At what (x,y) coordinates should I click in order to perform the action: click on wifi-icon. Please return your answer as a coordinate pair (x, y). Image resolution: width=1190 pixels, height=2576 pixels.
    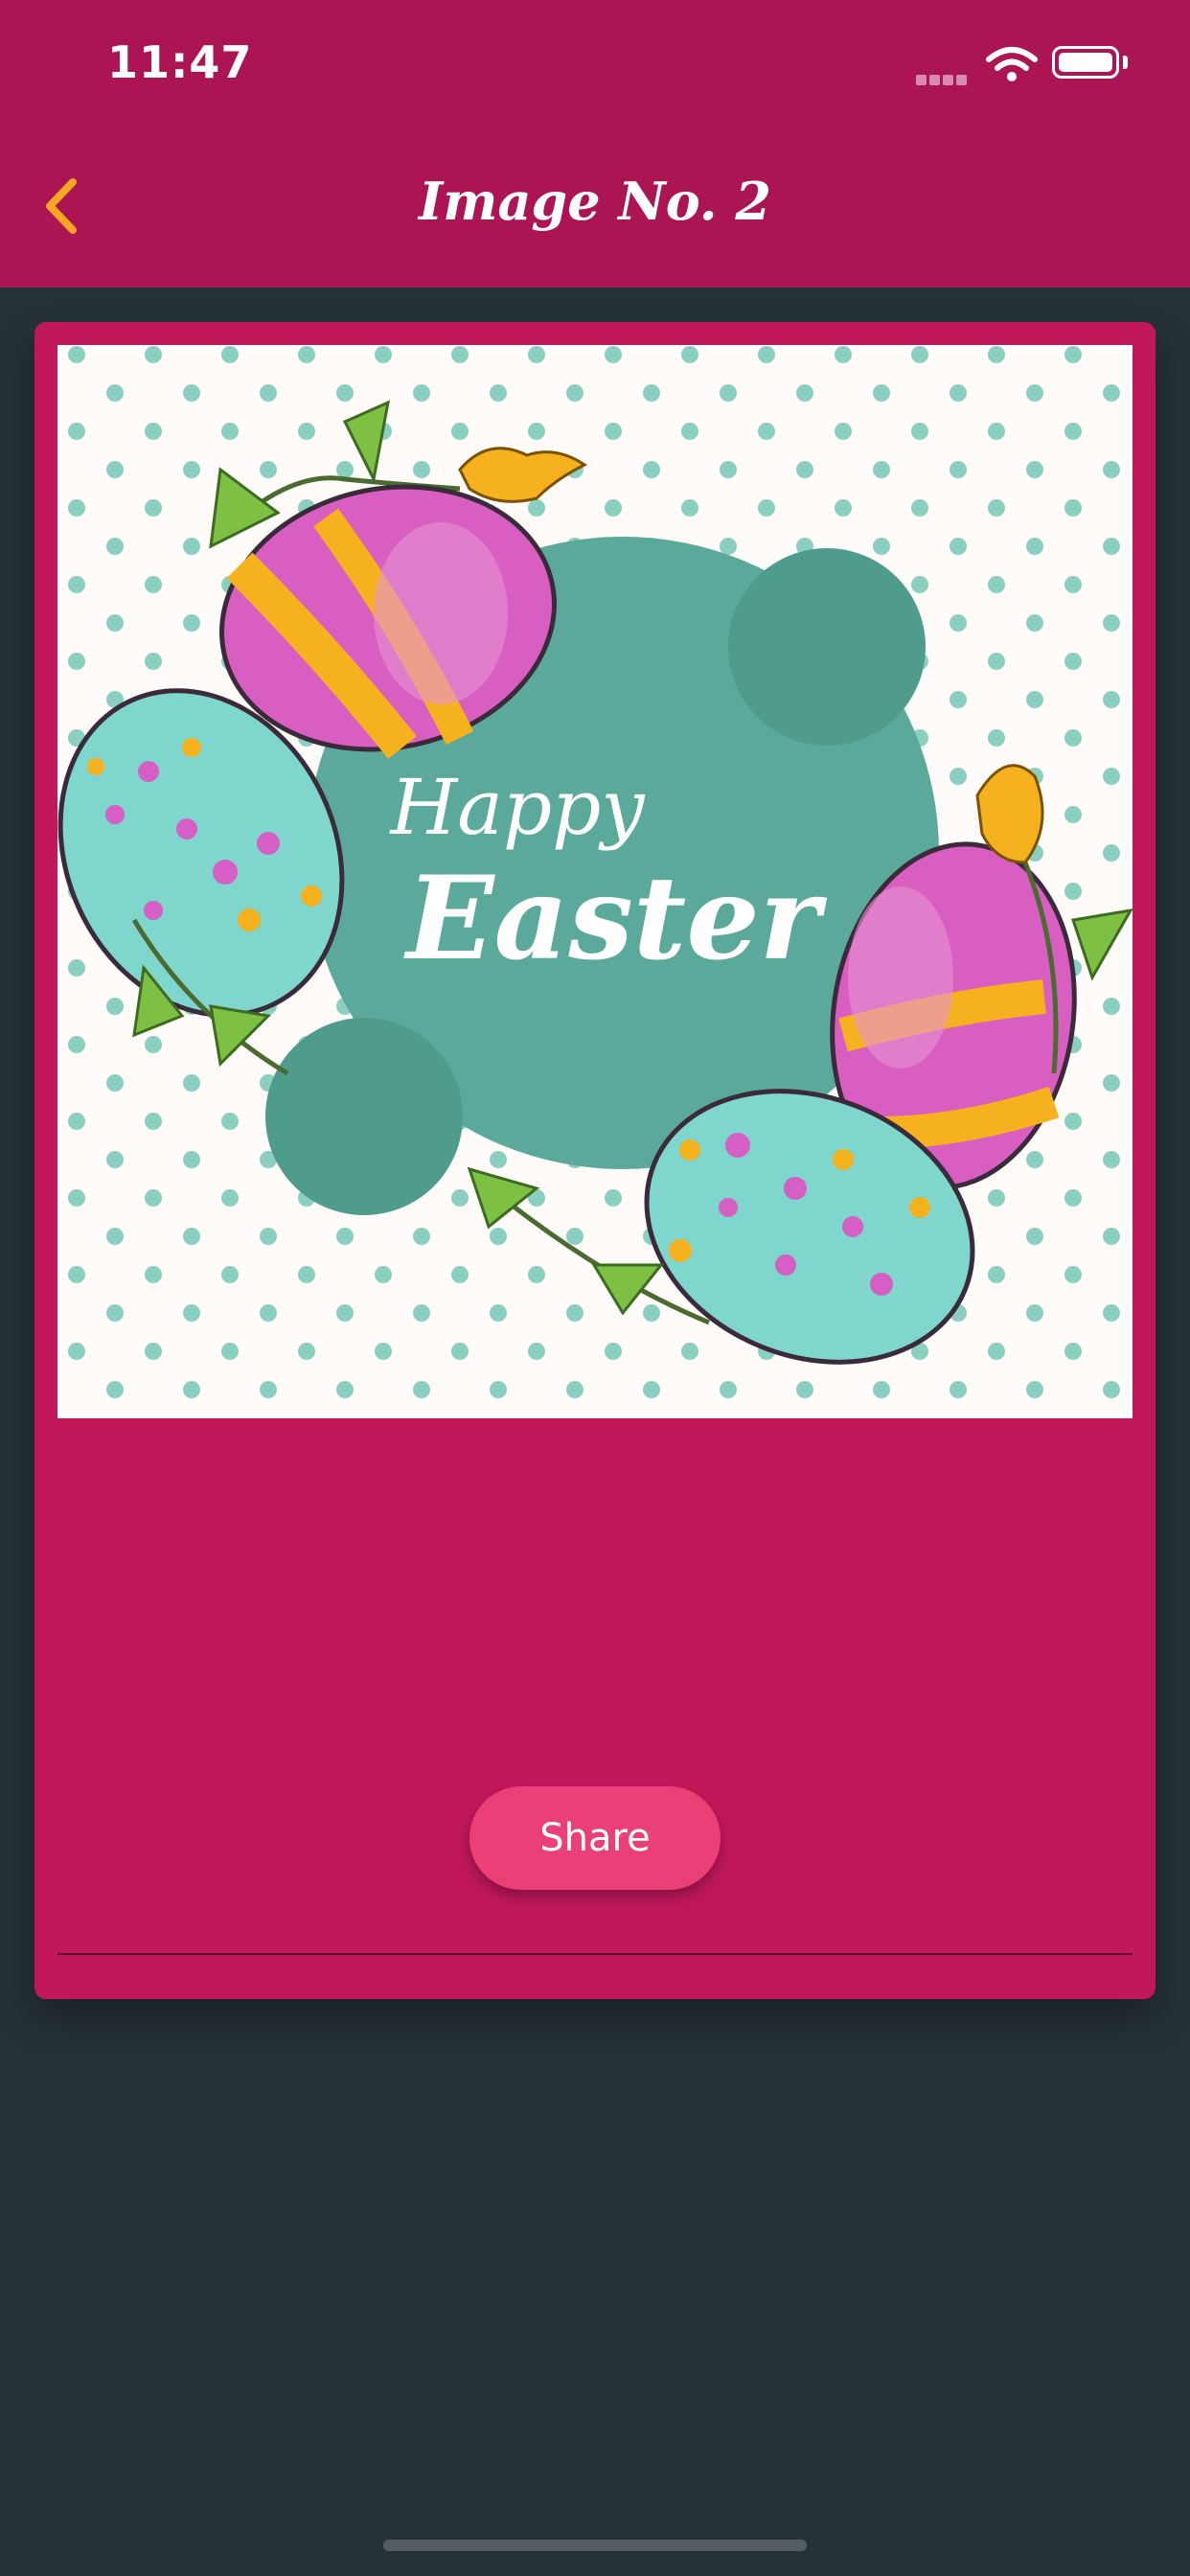
    Looking at the image, I should click on (1012, 64).